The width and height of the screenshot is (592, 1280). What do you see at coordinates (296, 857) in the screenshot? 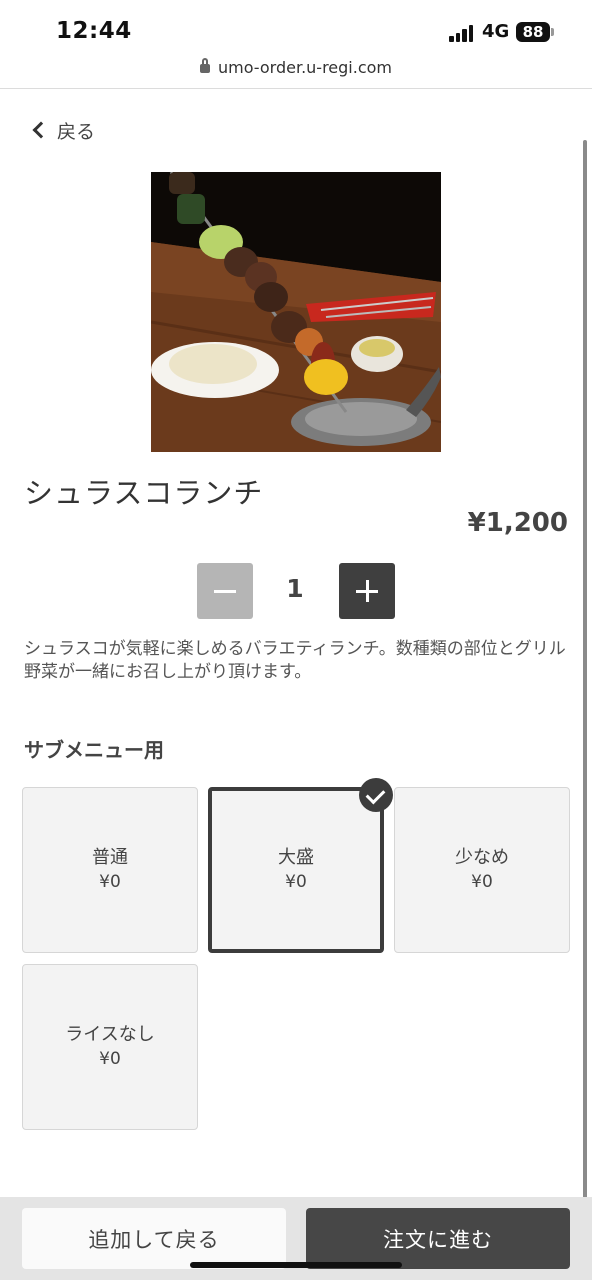
I see `option-name: 大盛` at bounding box center [296, 857].